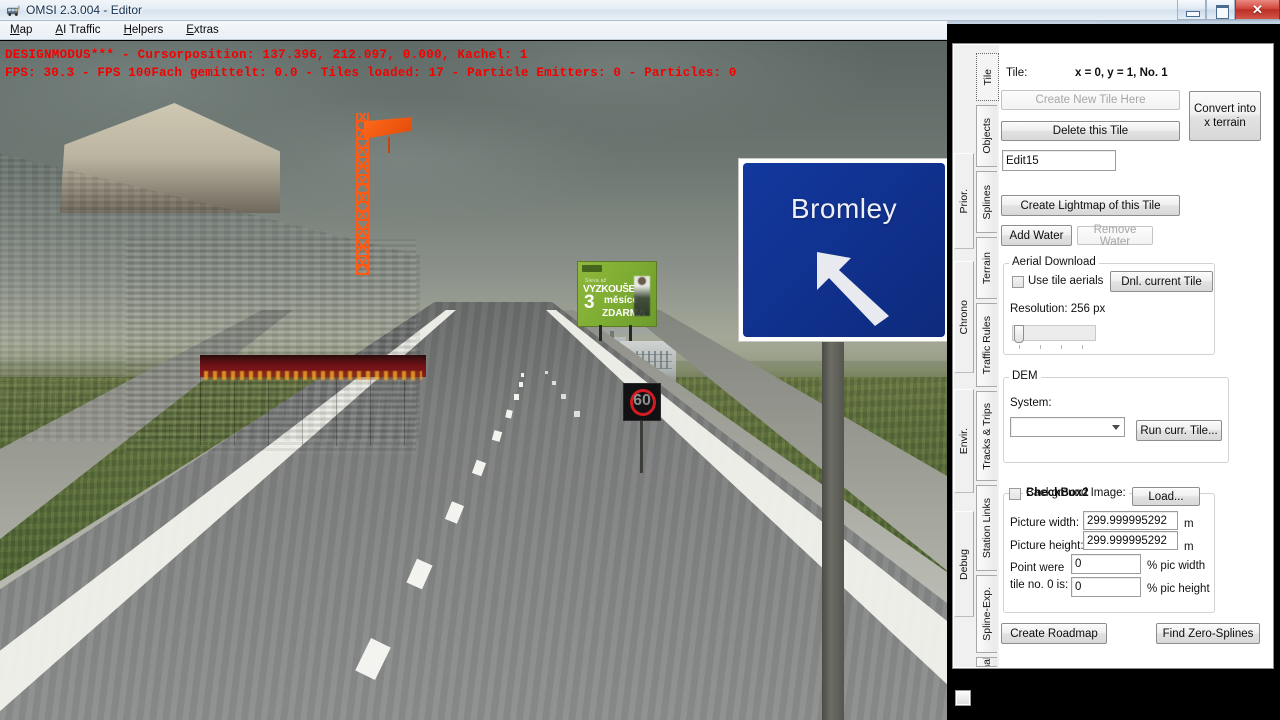  I want to click on pct-pic-height-unit: % pic height, so click(1178, 589).